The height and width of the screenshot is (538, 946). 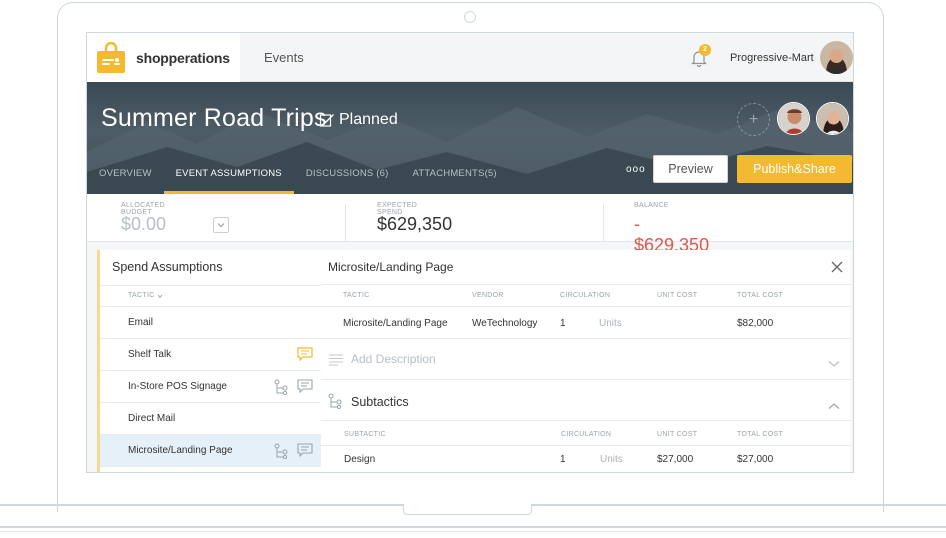 What do you see at coordinates (125, 179) in the screenshot?
I see `tab-overview: OVERVIEW` at bounding box center [125, 179].